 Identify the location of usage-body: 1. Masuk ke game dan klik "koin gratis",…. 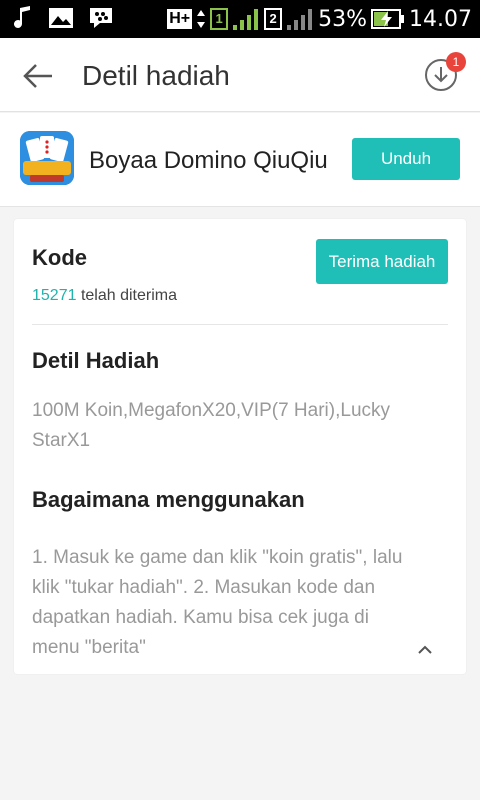
(217, 602).